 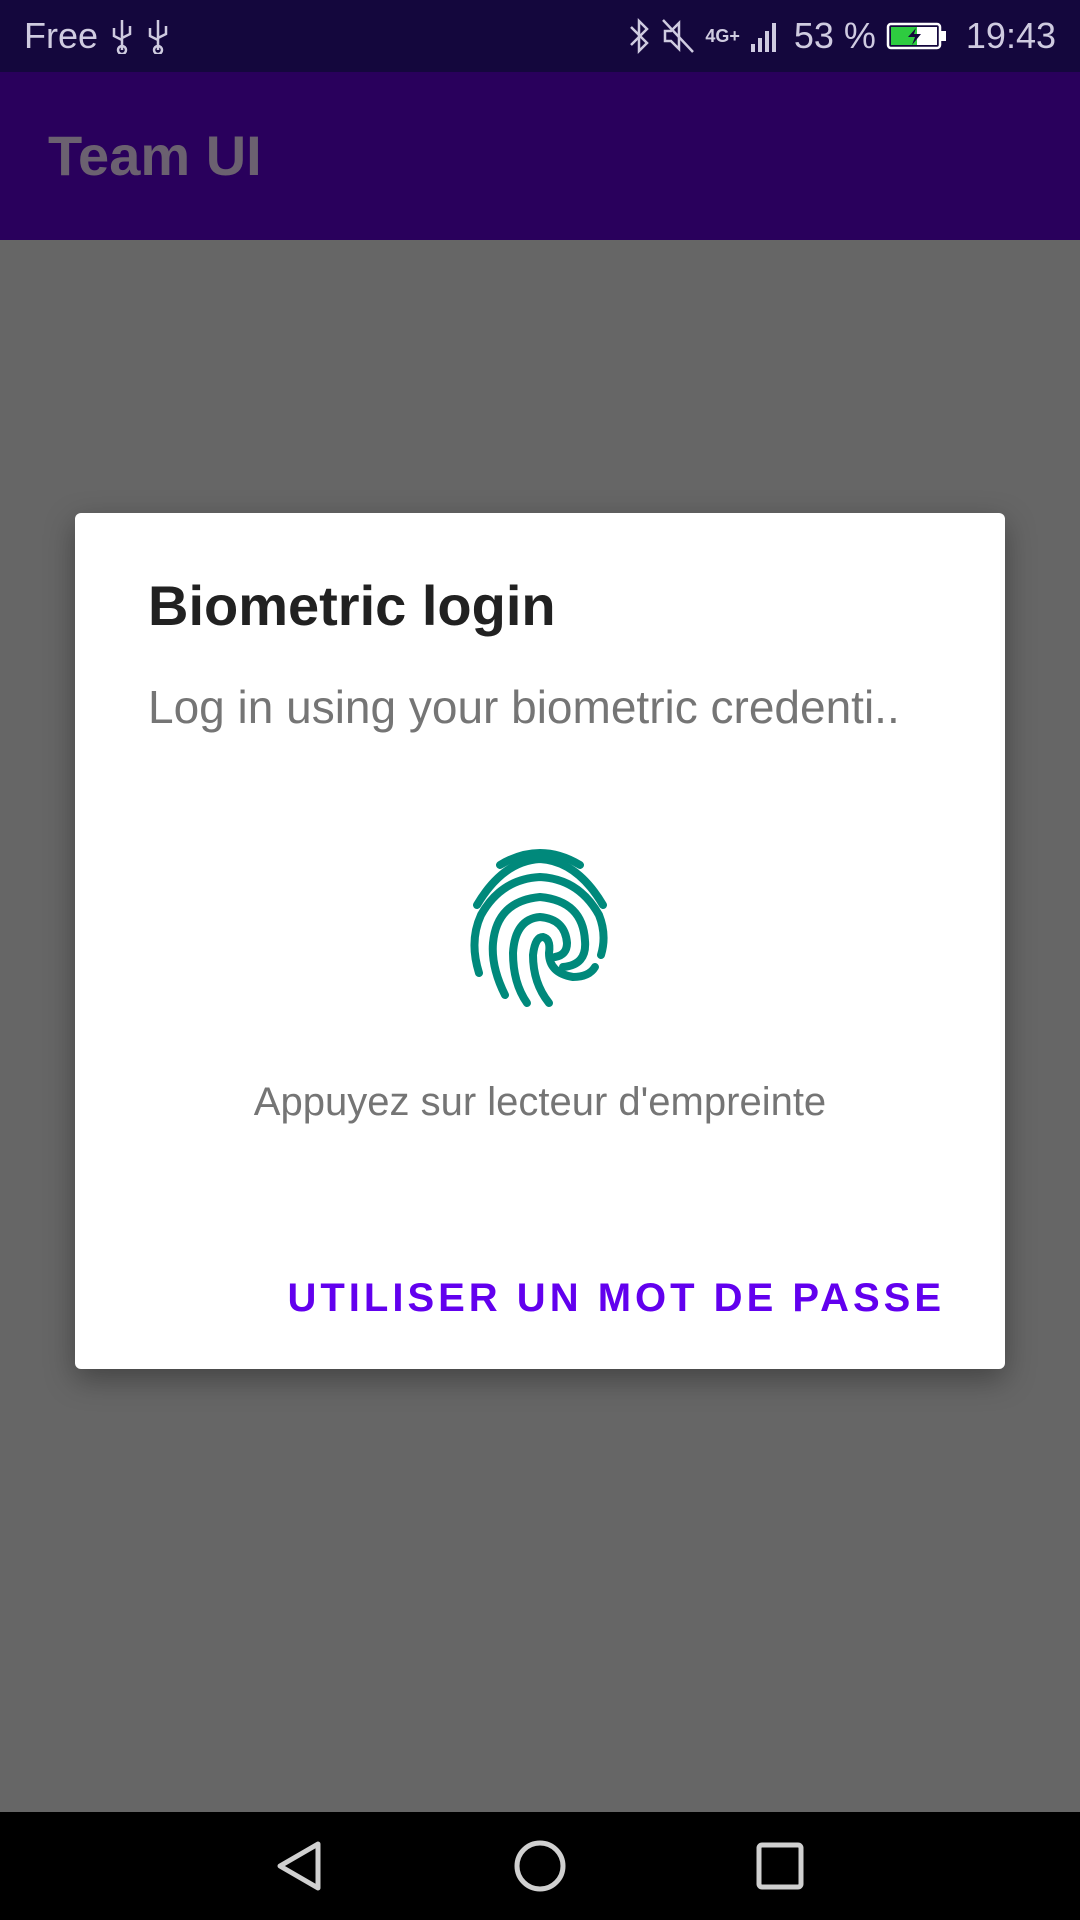 I want to click on recents-button, so click(x=780, y=1866).